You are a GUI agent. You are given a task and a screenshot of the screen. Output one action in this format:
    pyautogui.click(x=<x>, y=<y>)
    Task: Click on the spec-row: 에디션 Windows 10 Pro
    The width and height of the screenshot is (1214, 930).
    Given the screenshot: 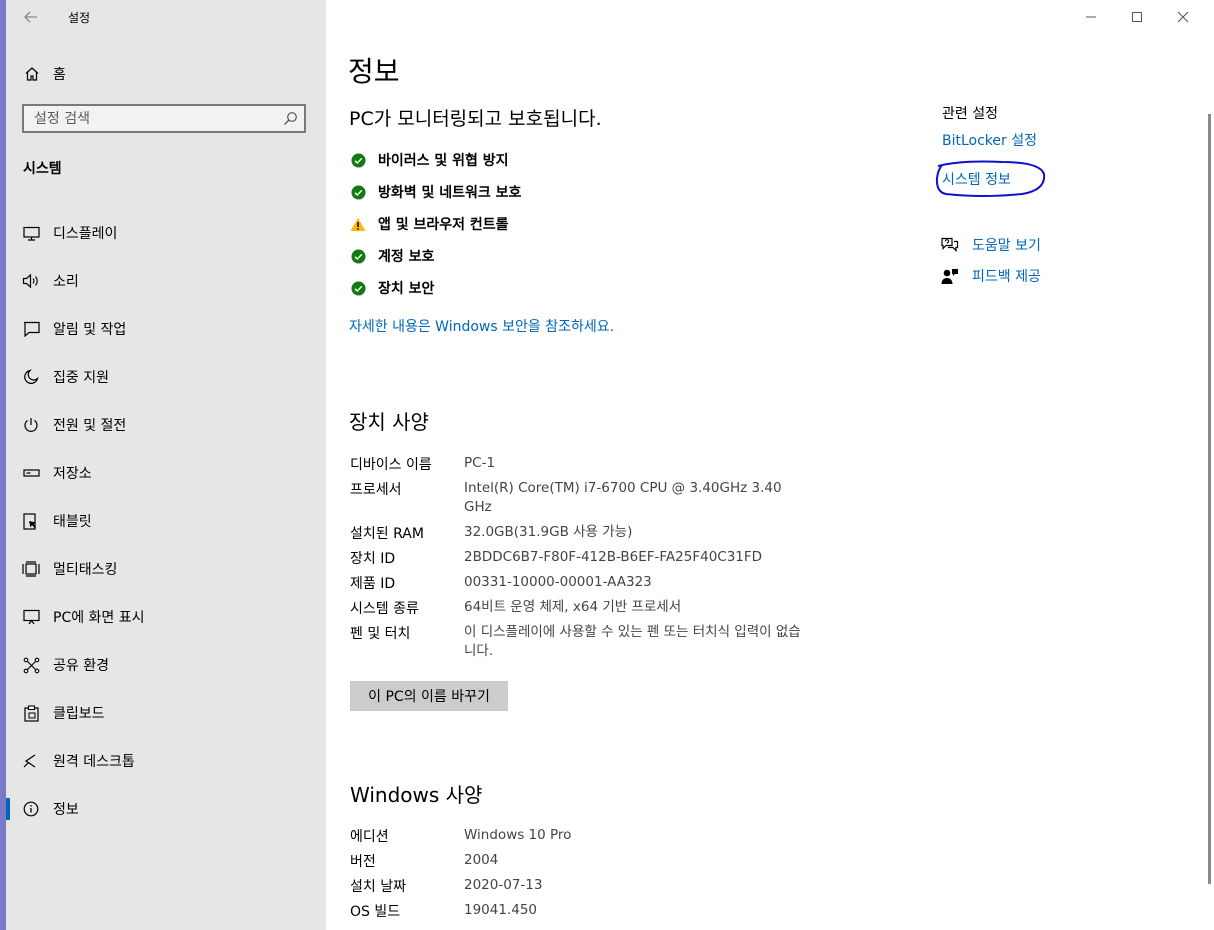 What is the action you would take?
    pyautogui.click(x=582, y=838)
    